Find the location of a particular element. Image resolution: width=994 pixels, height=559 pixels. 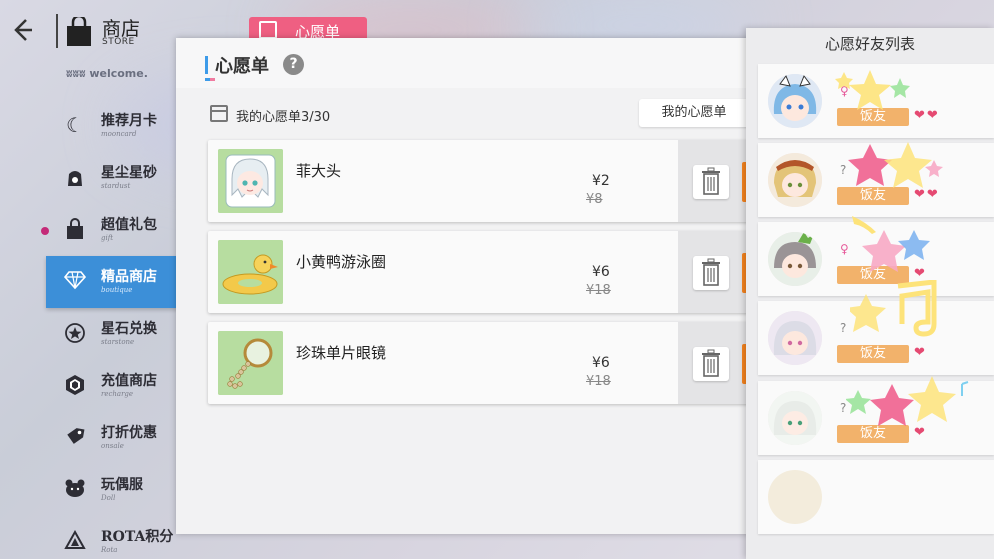

store-subtitle: STORE is located at coordinates (118, 42).